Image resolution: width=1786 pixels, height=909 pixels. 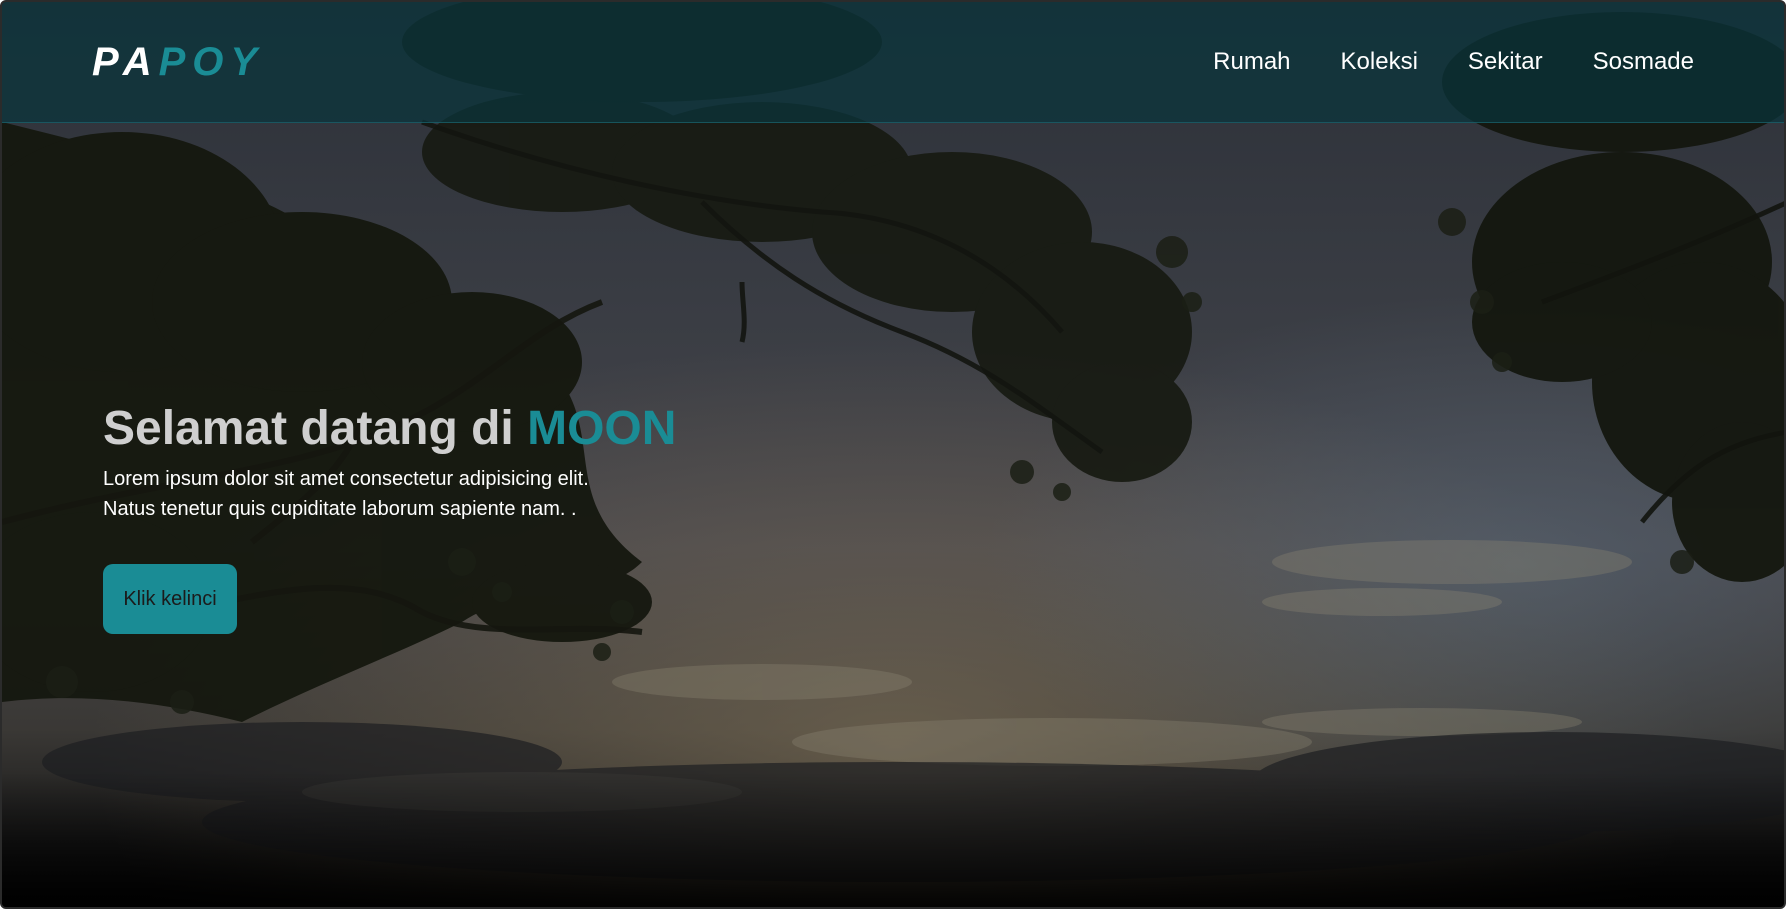 I want to click on hero-title-prefix: Selamat datang di, so click(x=315, y=428).